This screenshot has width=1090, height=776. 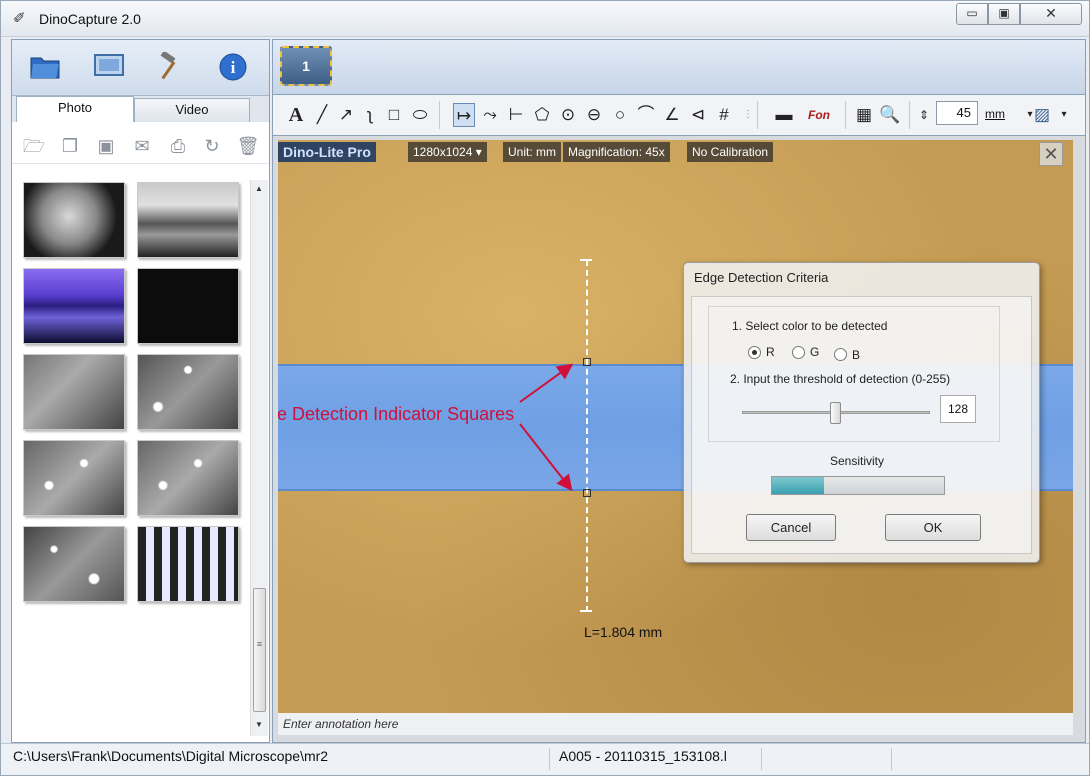 What do you see at coordinates (586, 611) in the screenshot?
I see `measurement-cap-bottom` at bounding box center [586, 611].